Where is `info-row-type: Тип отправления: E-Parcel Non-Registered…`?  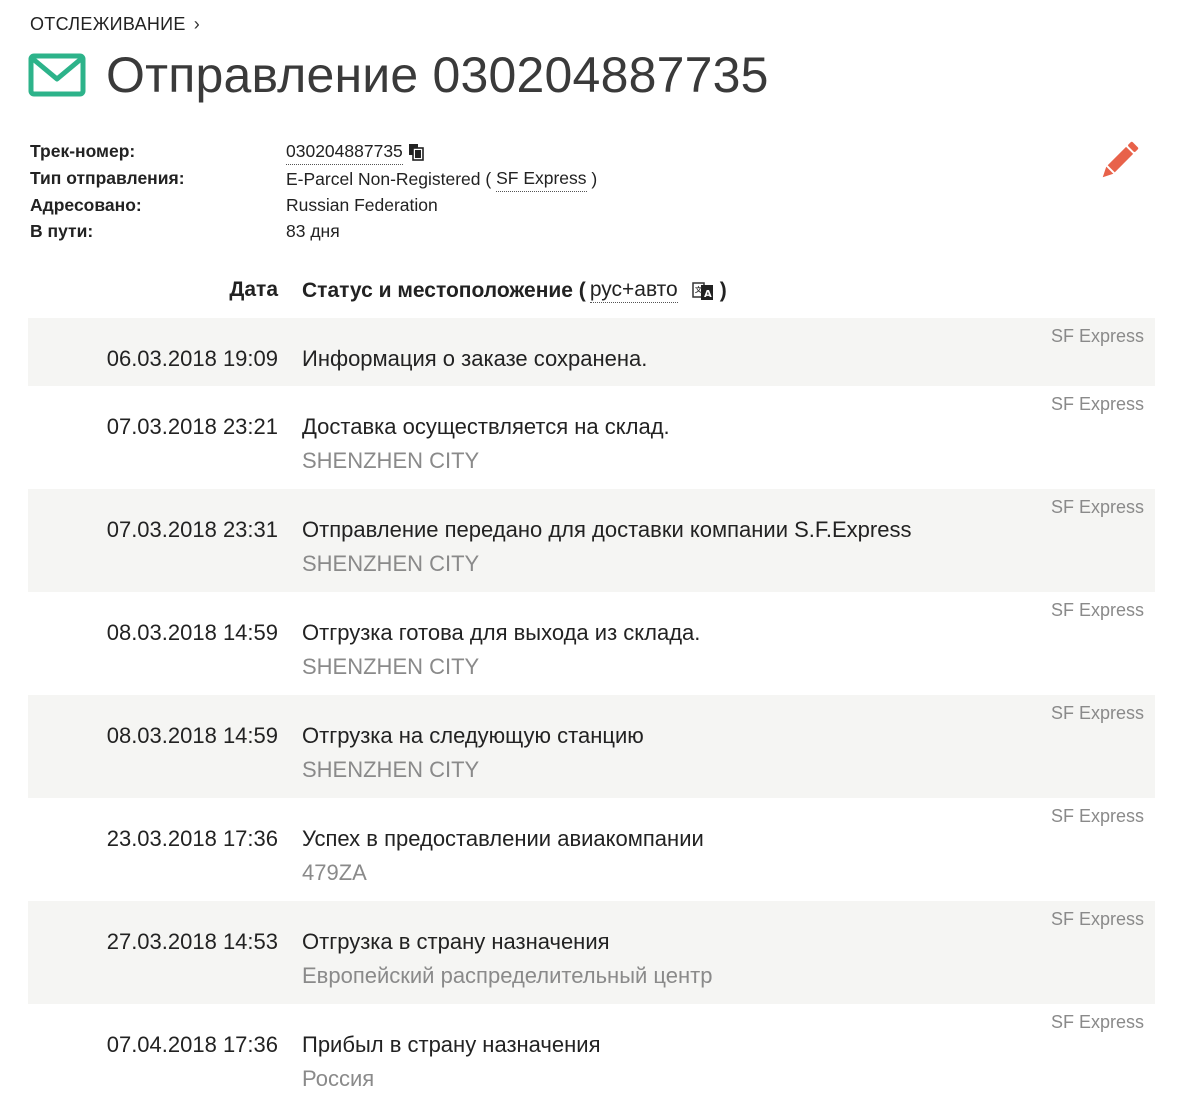
info-row-type: Тип отправления: E-Parcel Non-Registered… is located at coordinates (313, 178).